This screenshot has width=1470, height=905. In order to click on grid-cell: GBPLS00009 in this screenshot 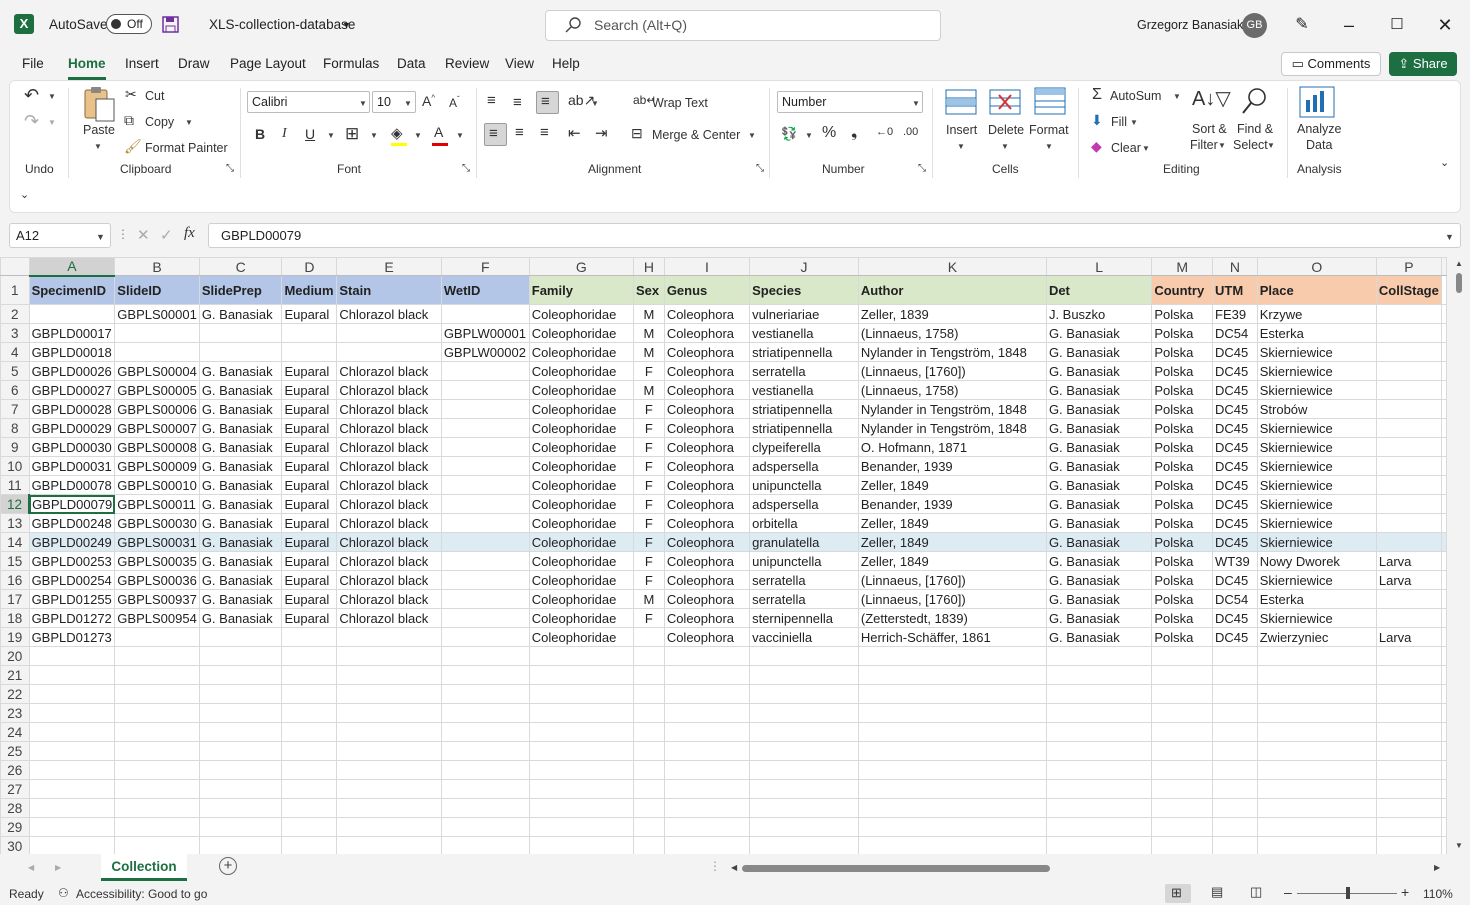, I will do `click(157, 466)`.